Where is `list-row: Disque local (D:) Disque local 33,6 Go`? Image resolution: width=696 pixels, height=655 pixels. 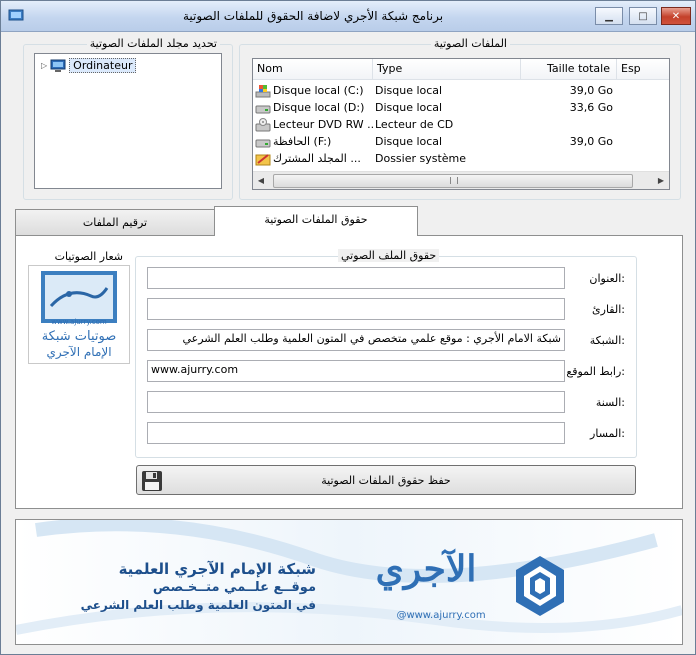 list-row: Disque local (D:) Disque local 33,6 Go is located at coordinates (462, 107).